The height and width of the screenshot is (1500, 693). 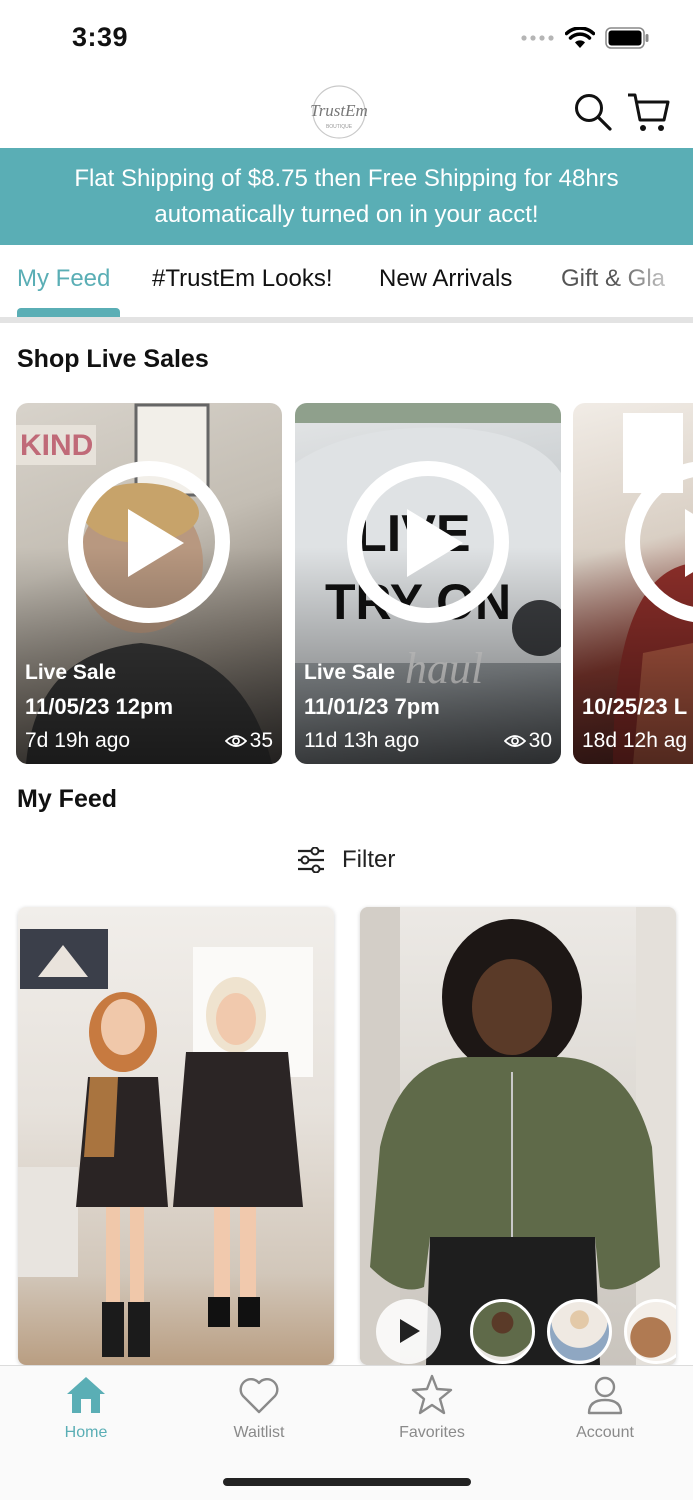 What do you see at coordinates (605, 1395) in the screenshot?
I see `user-icon` at bounding box center [605, 1395].